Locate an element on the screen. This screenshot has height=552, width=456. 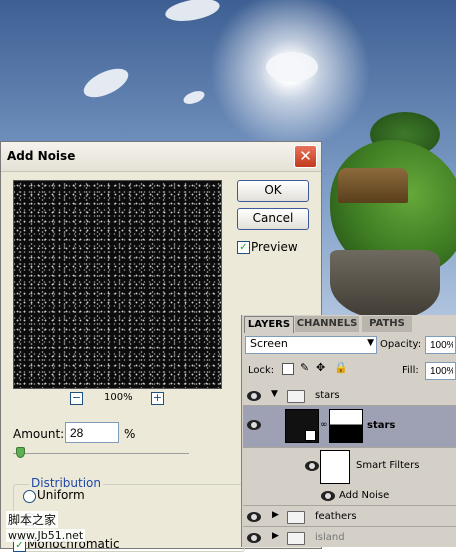
layer-row-island-group: ▶ island is located at coordinates (349, 538).